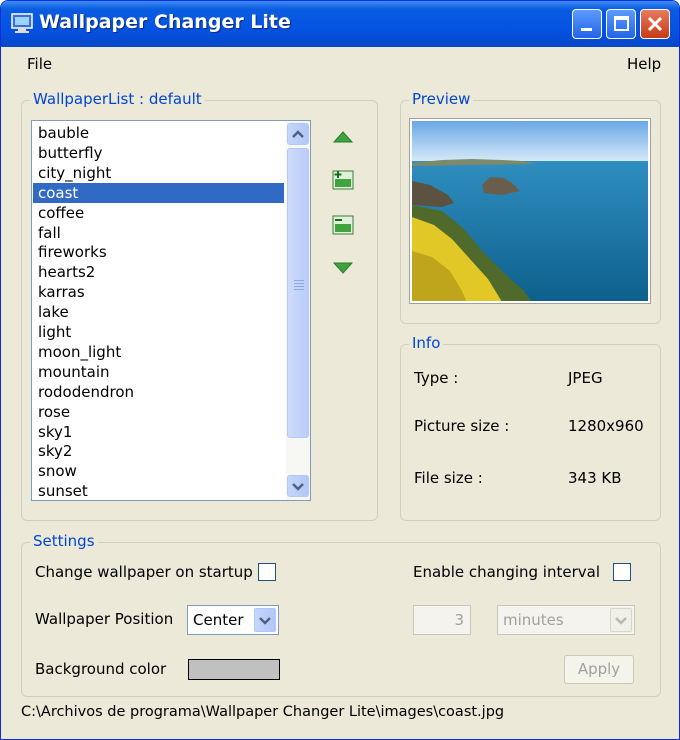 The width and height of the screenshot is (680, 740). Describe the element at coordinates (158, 332) in the screenshot. I see `list-item: light` at that location.